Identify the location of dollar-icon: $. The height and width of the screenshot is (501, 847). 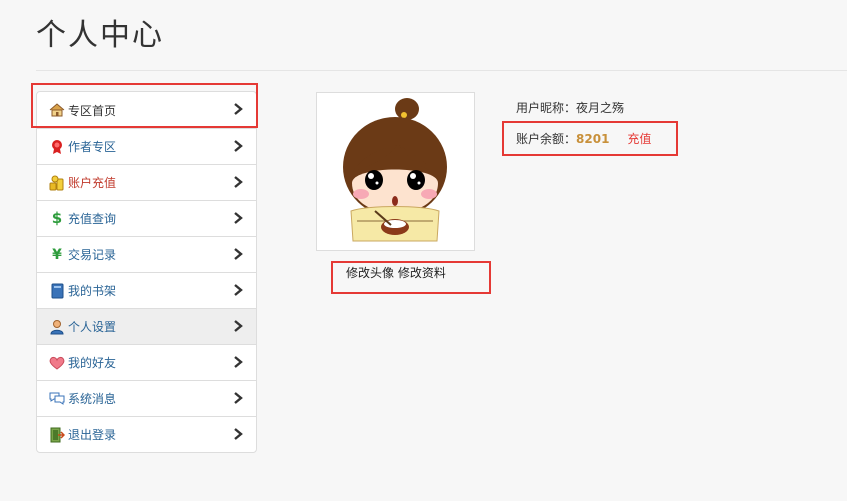
(57, 218).